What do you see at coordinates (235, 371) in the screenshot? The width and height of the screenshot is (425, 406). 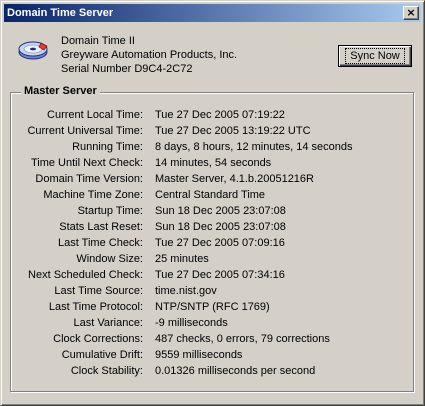 I see `stat-value: 0.01326 milliseconds per second` at bounding box center [235, 371].